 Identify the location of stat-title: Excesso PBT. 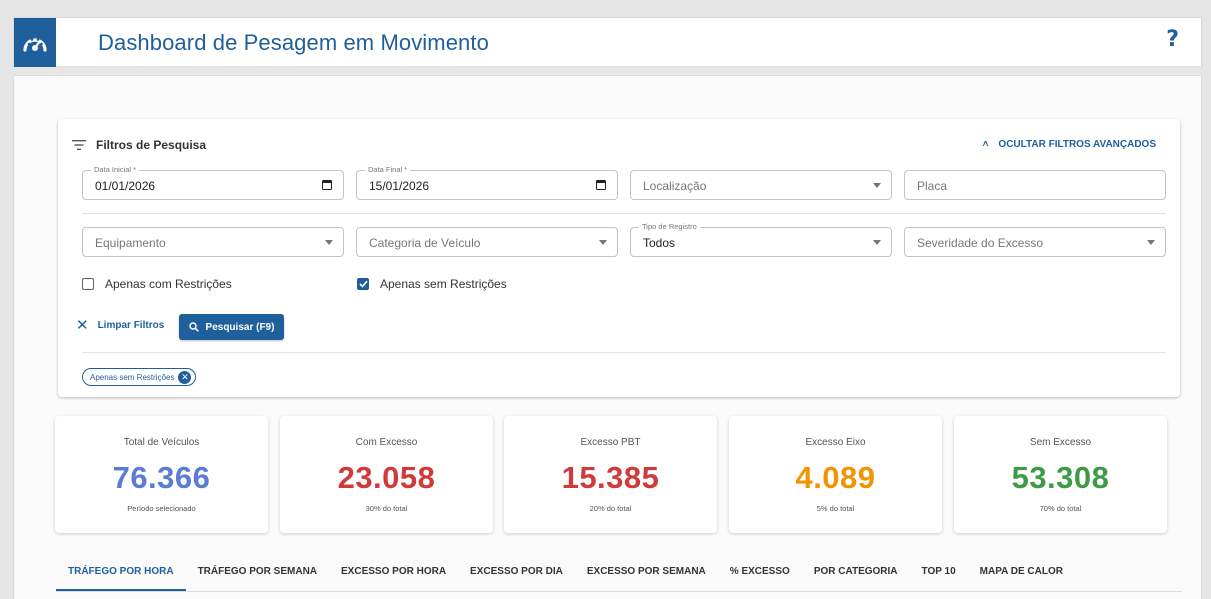
(610, 442).